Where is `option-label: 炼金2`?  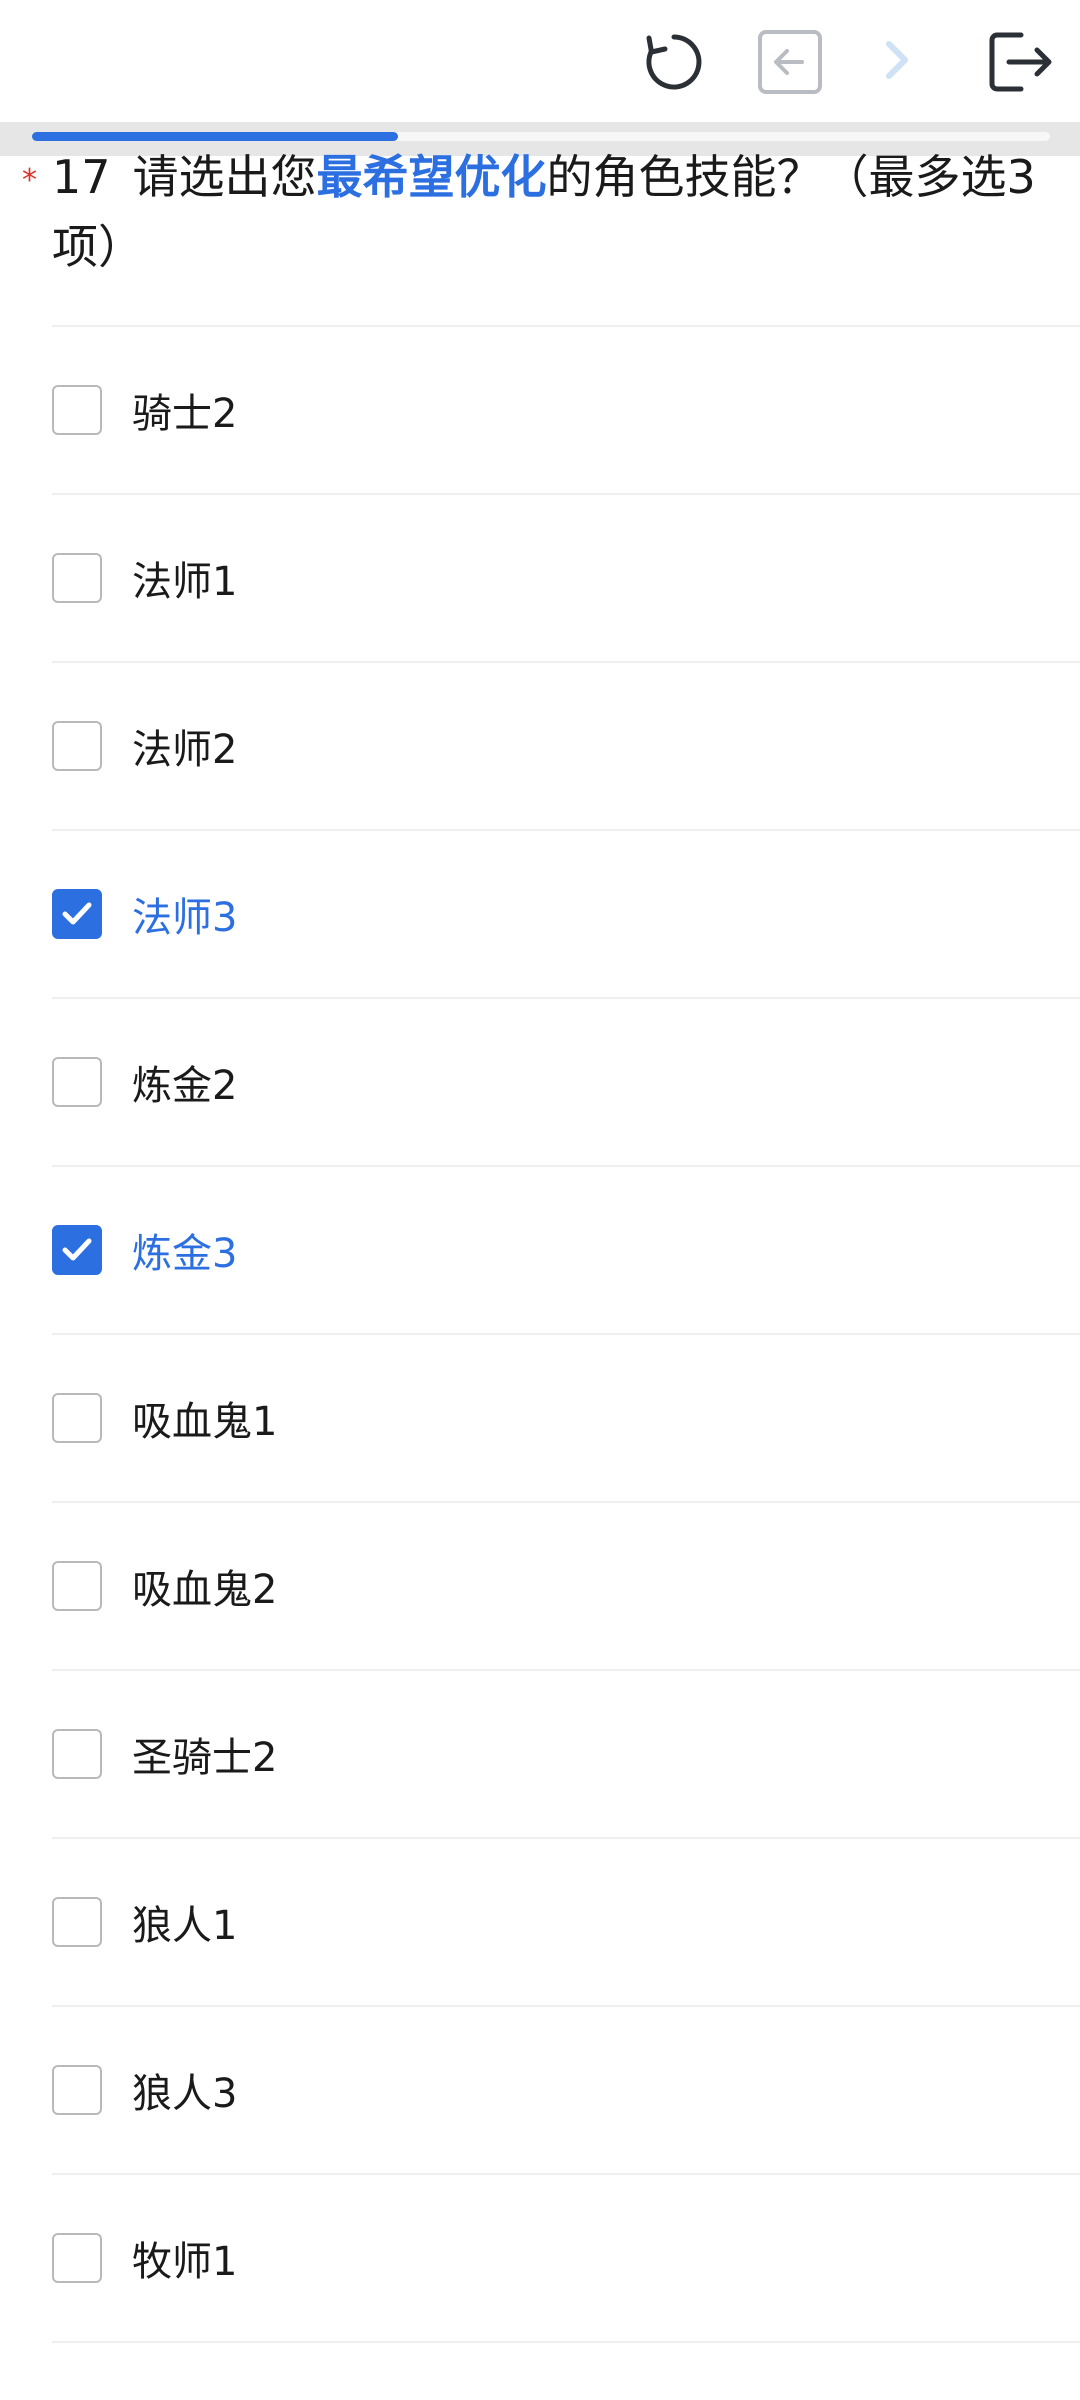
option-label: 炼金2 is located at coordinates (185, 1086).